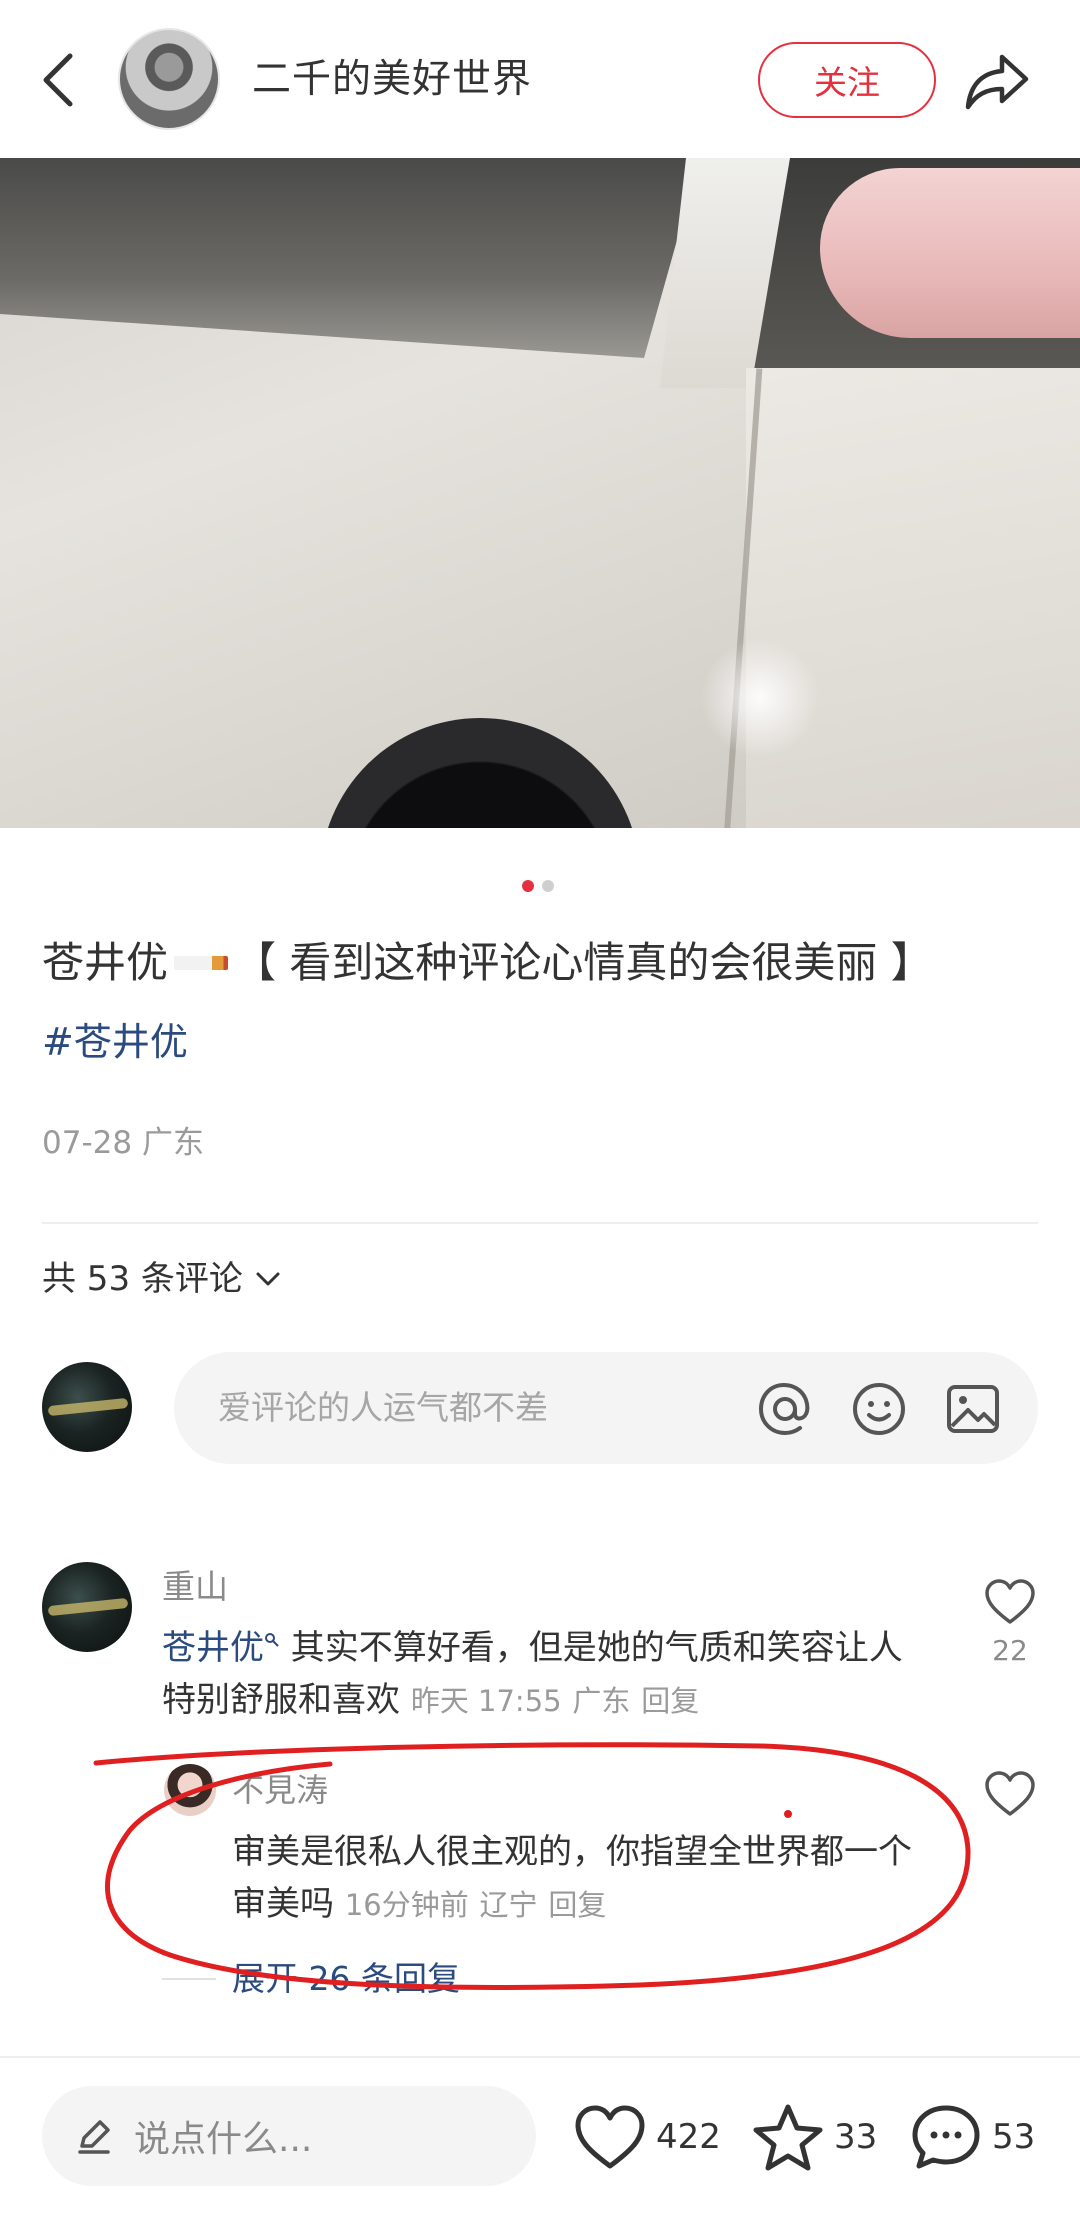 The image size is (1080, 2217). What do you see at coordinates (788, 2137) in the screenshot?
I see `star-icon` at bounding box center [788, 2137].